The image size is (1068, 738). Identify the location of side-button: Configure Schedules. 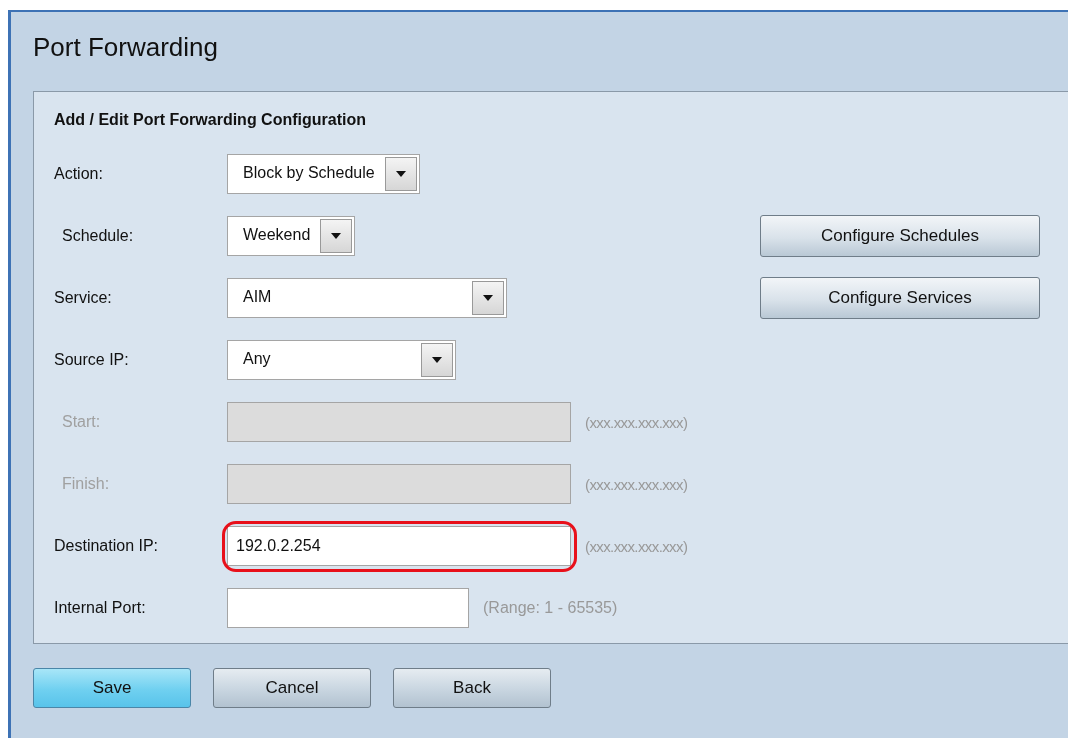
(900, 236).